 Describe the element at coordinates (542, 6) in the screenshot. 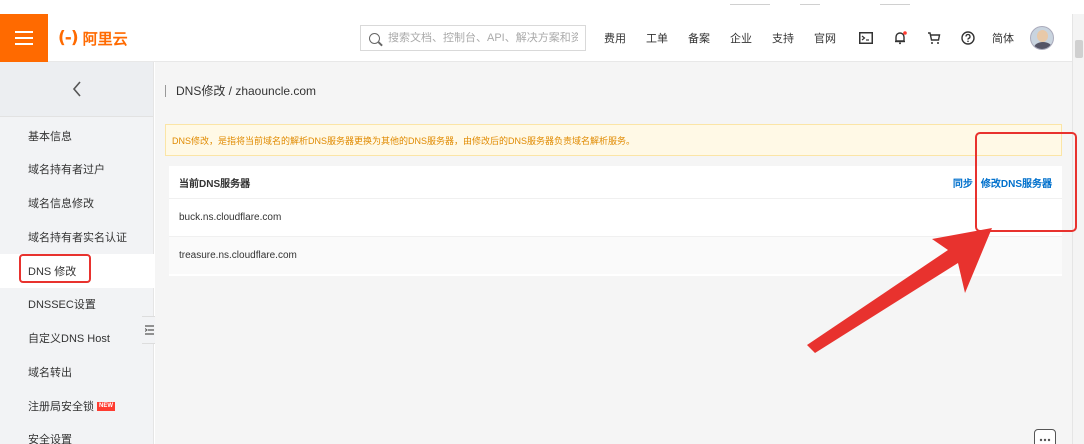

I see `browser-top-strip` at that location.